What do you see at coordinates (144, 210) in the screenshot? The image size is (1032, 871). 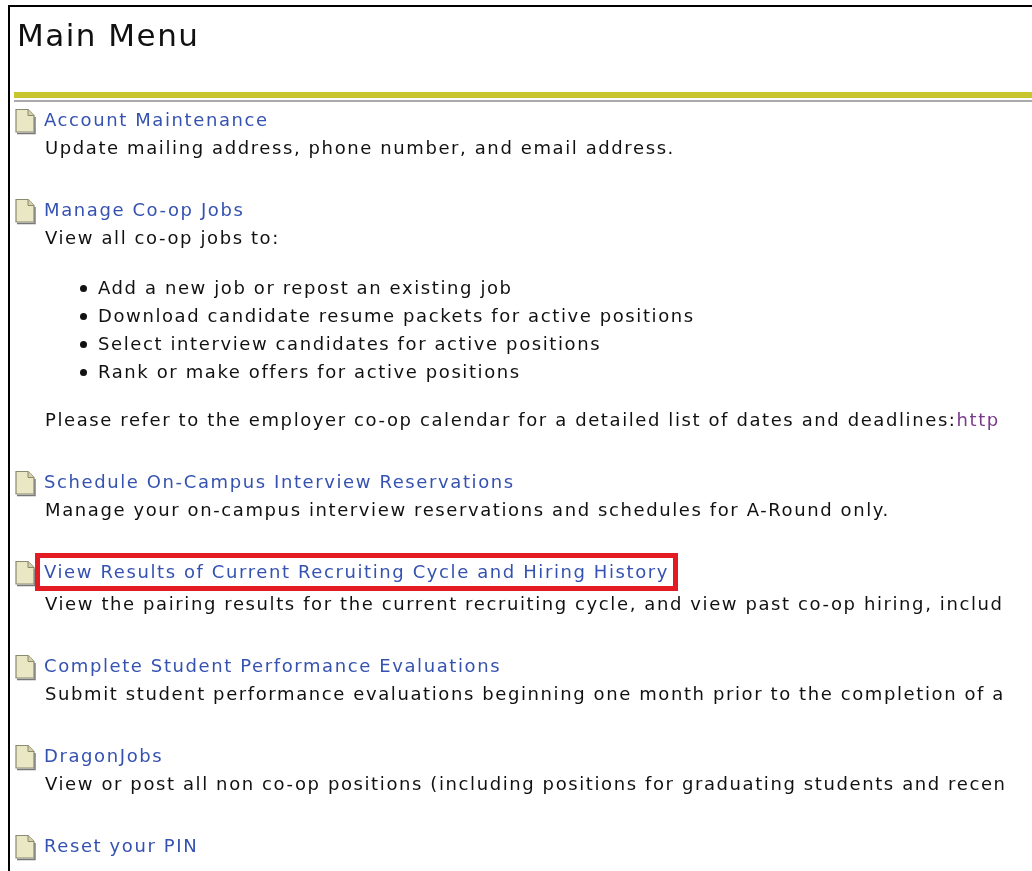 I see `menu-link: Manage Co-op Jobs` at bounding box center [144, 210].